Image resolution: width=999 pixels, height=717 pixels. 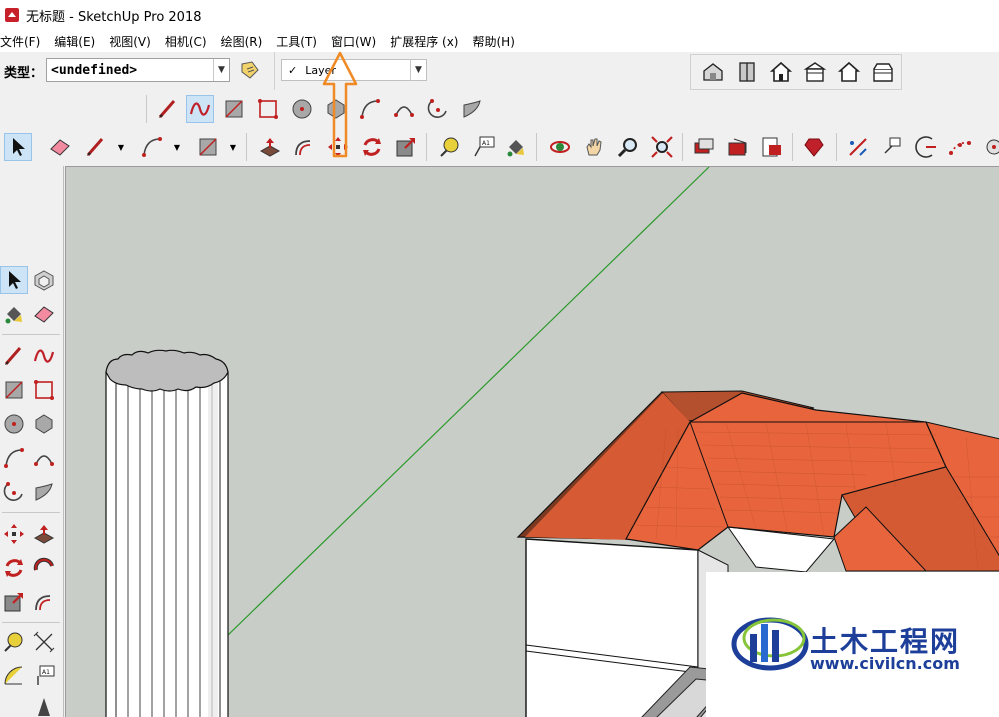 What do you see at coordinates (130, 41) in the screenshot?
I see `menu-view: 视图(V)` at bounding box center [130, 41].